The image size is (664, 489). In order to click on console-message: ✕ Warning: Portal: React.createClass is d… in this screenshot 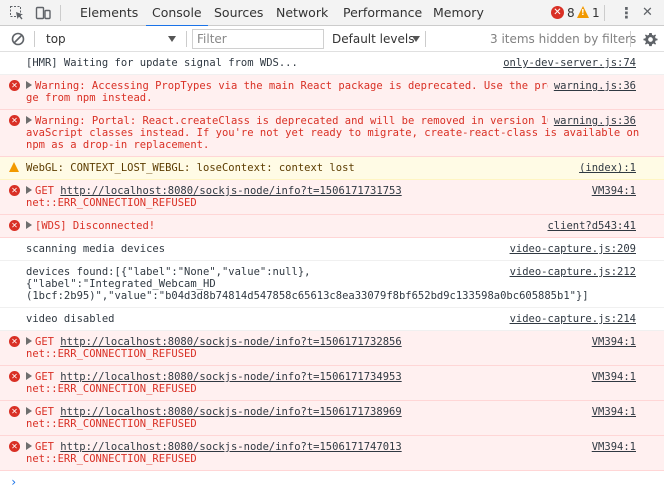, I will do `click(332, 133)`.